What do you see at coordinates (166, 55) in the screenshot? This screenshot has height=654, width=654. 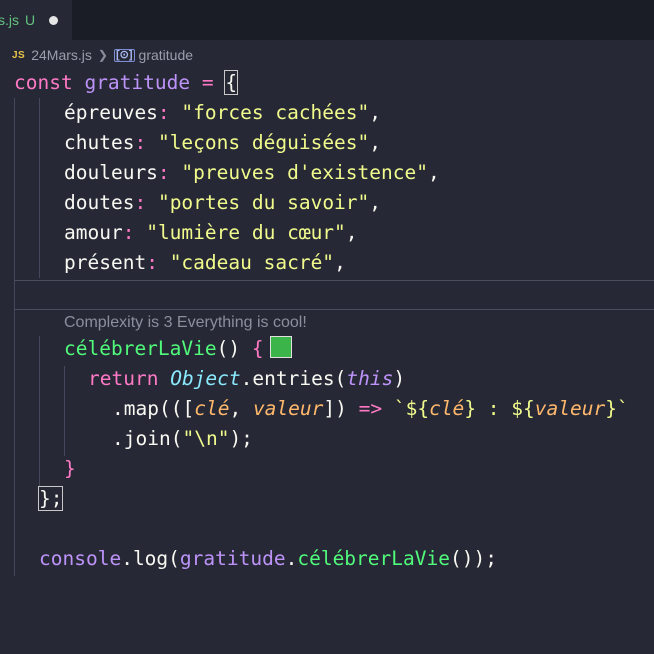 I see `breadcrumb-symbol: gratitude` at bounding box center [166, 55].